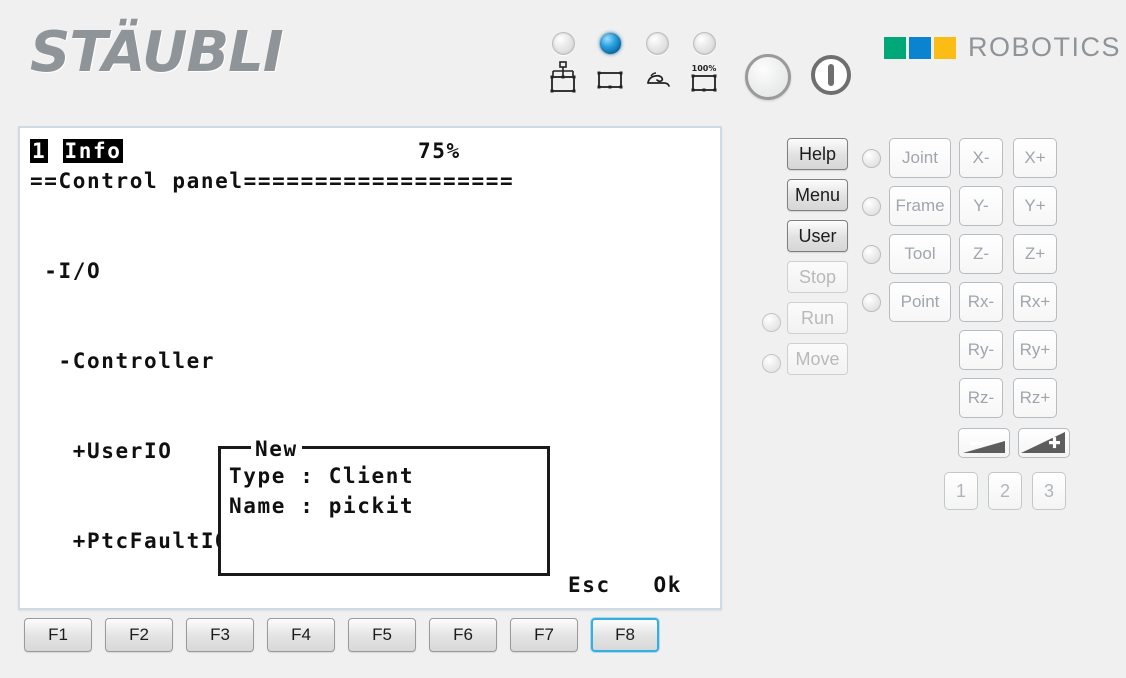 This screenshot has height=678, width=1126. Describe the element at coordinates (1035, 350) in the screenshot. I see `jog-ry-plus-button: Ry+` at that location.